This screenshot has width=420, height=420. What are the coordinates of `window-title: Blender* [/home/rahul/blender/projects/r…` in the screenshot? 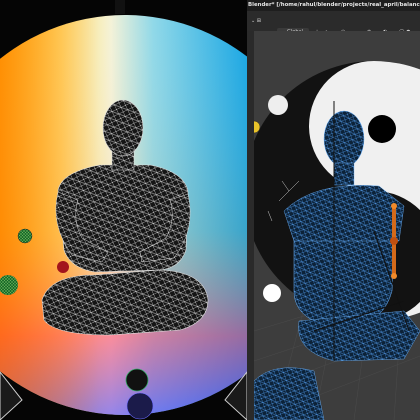 It's located at (333, 5).